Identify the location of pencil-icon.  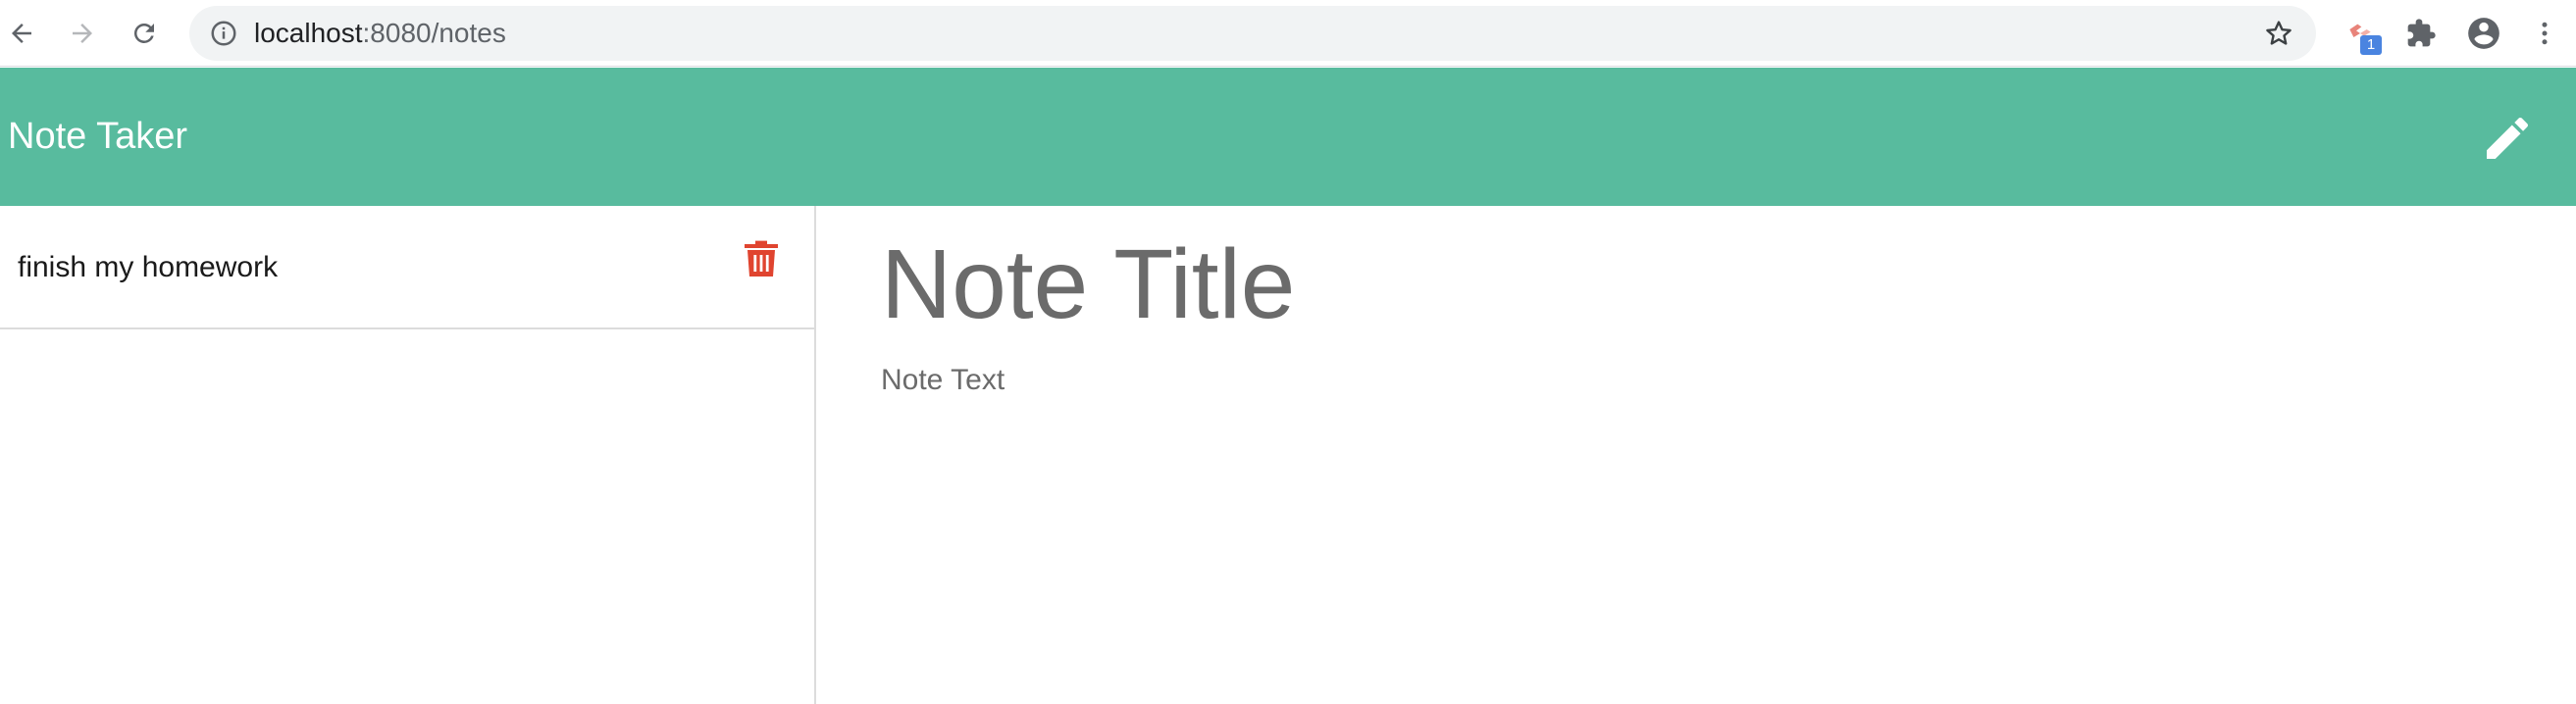
(2508, 138).